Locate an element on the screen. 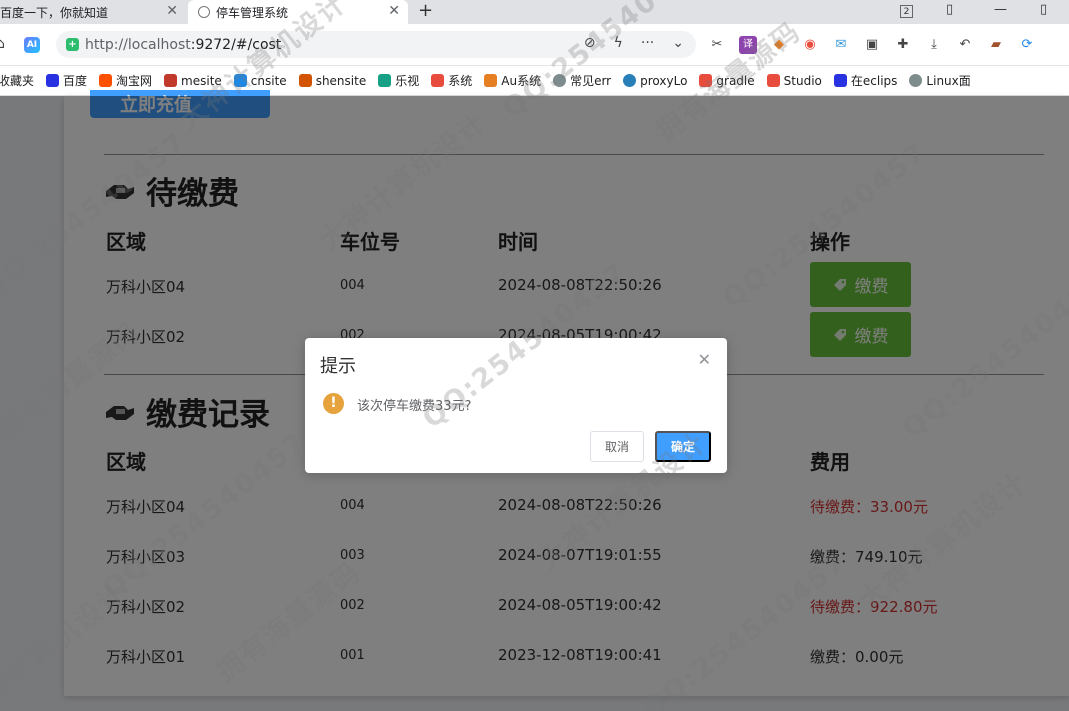  lightning-icon: ϟ is located at coordinates (618, 43).